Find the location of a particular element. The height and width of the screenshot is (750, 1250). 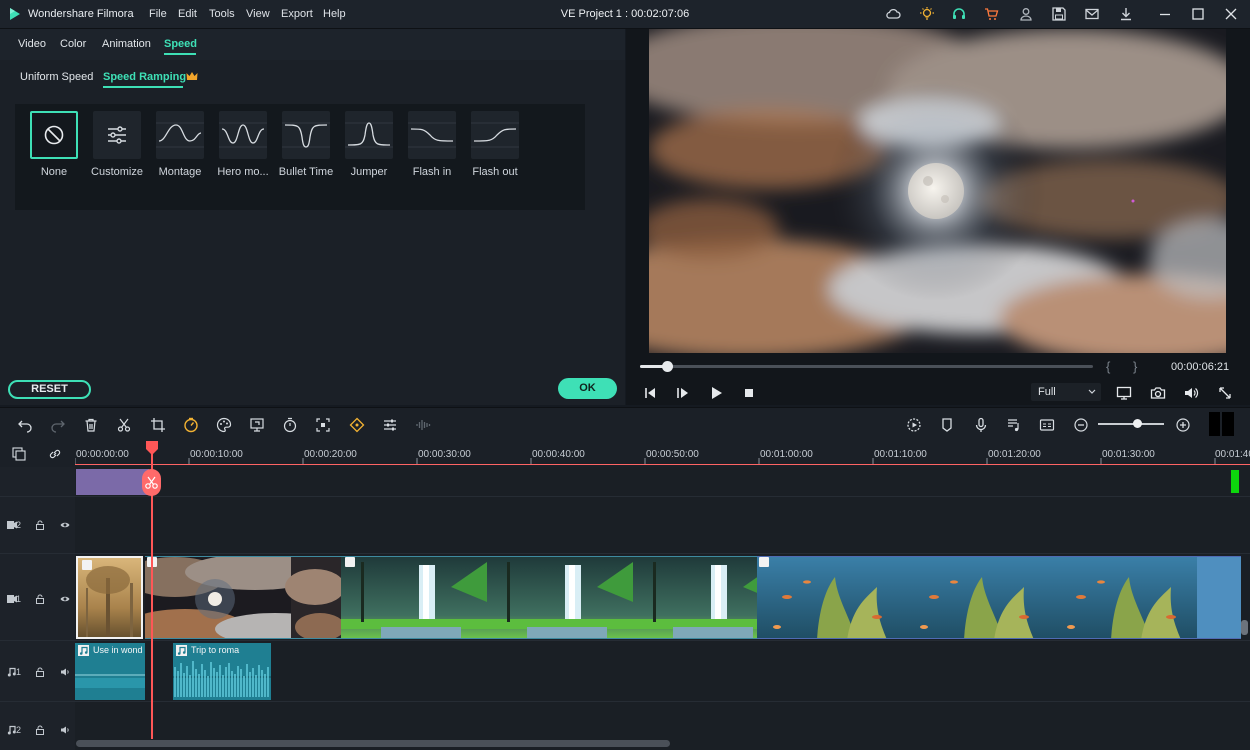

preset-flash-out is located at coordinates (495, 135).